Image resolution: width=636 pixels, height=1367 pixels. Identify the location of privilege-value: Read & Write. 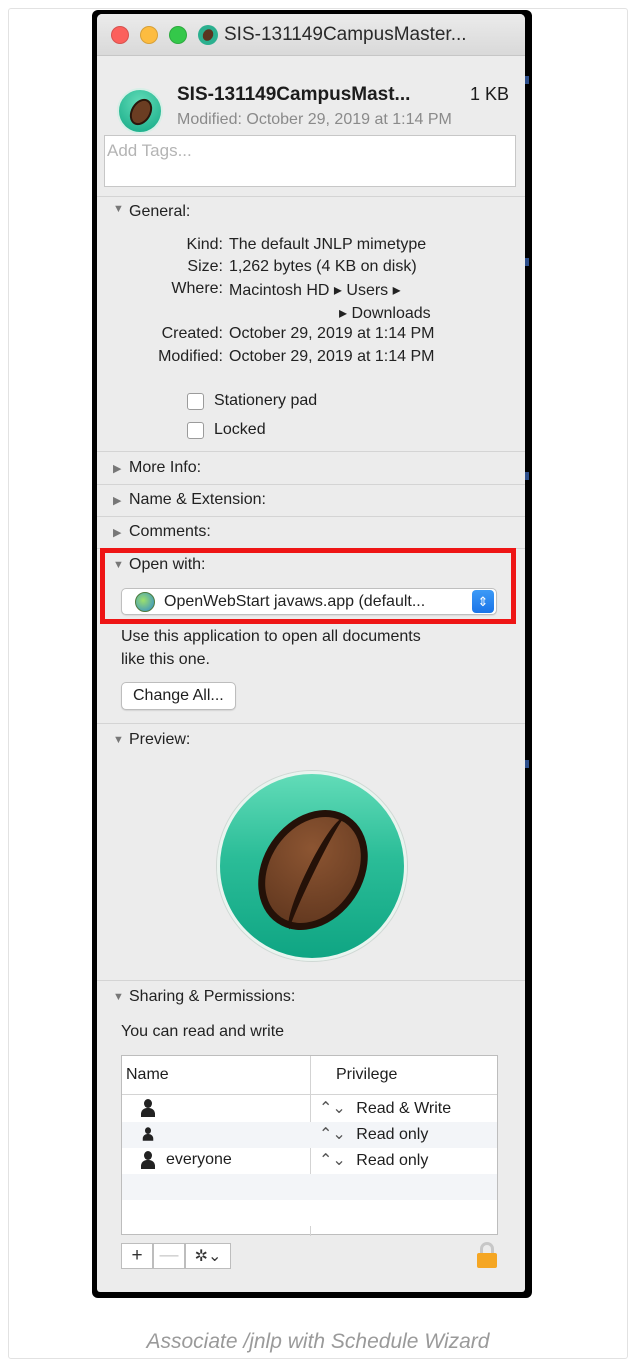
(404, 1108).